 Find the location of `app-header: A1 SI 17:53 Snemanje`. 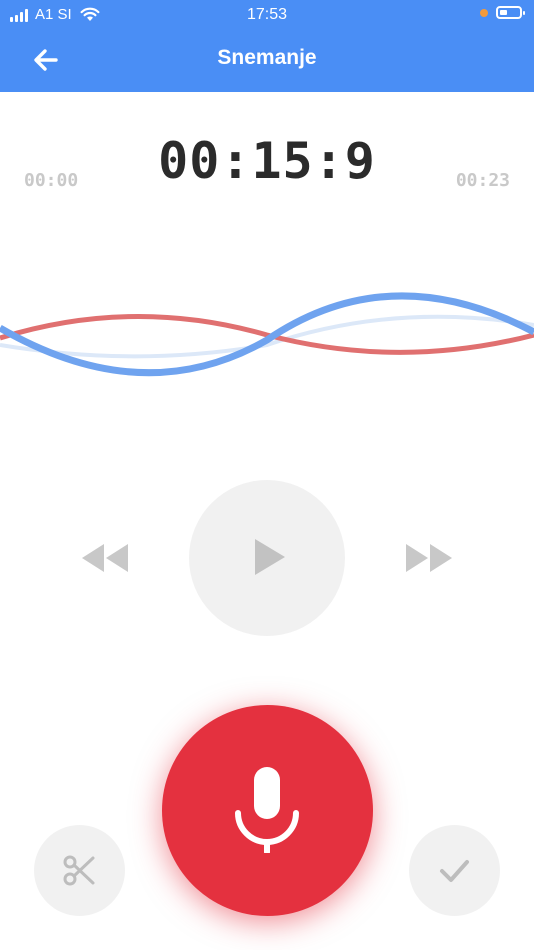

app-header: A1 SI 17:53 Snemanje is located at coordinates (267, 46).